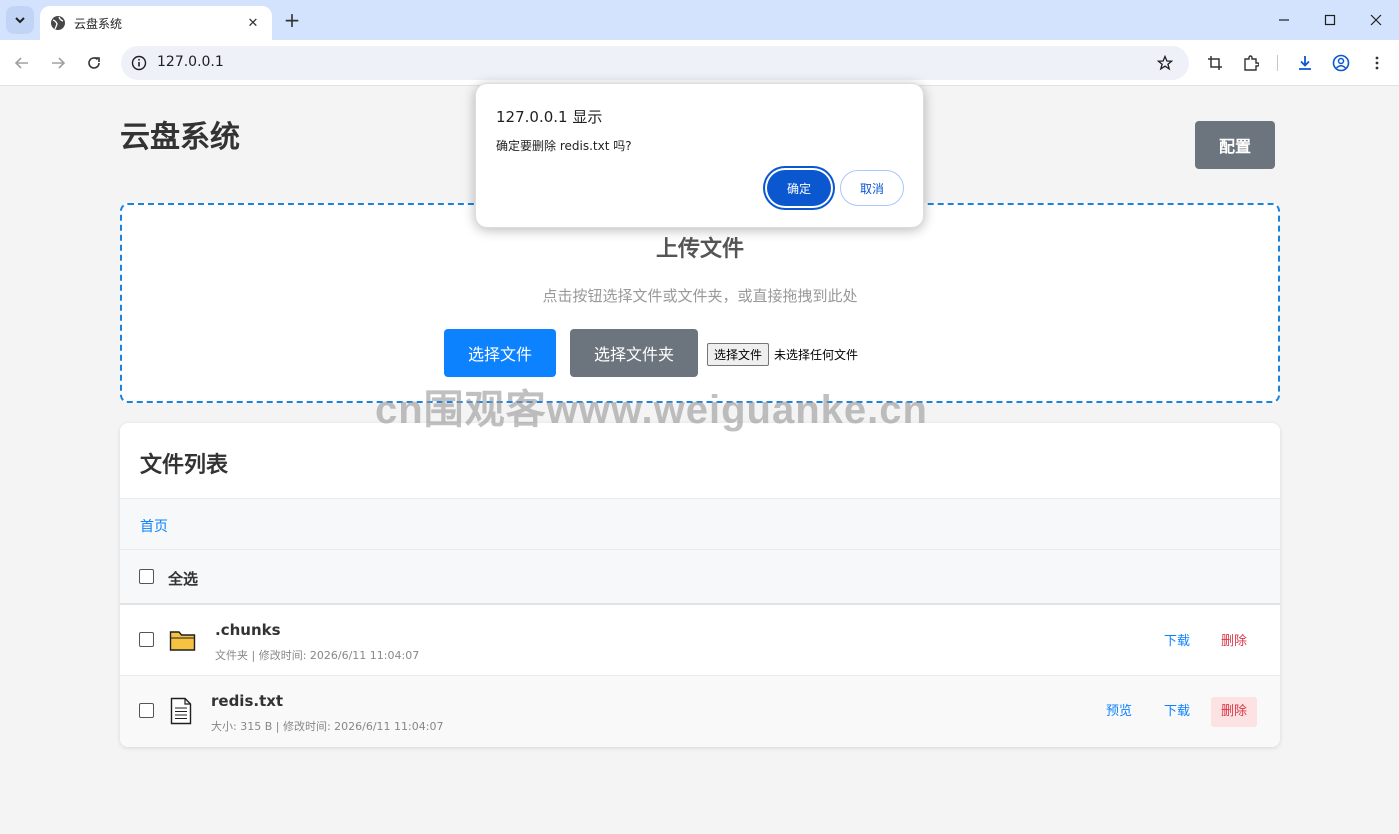 This screenshot has height=834, width=1399. I want to click on back-button, so click(22, 63).